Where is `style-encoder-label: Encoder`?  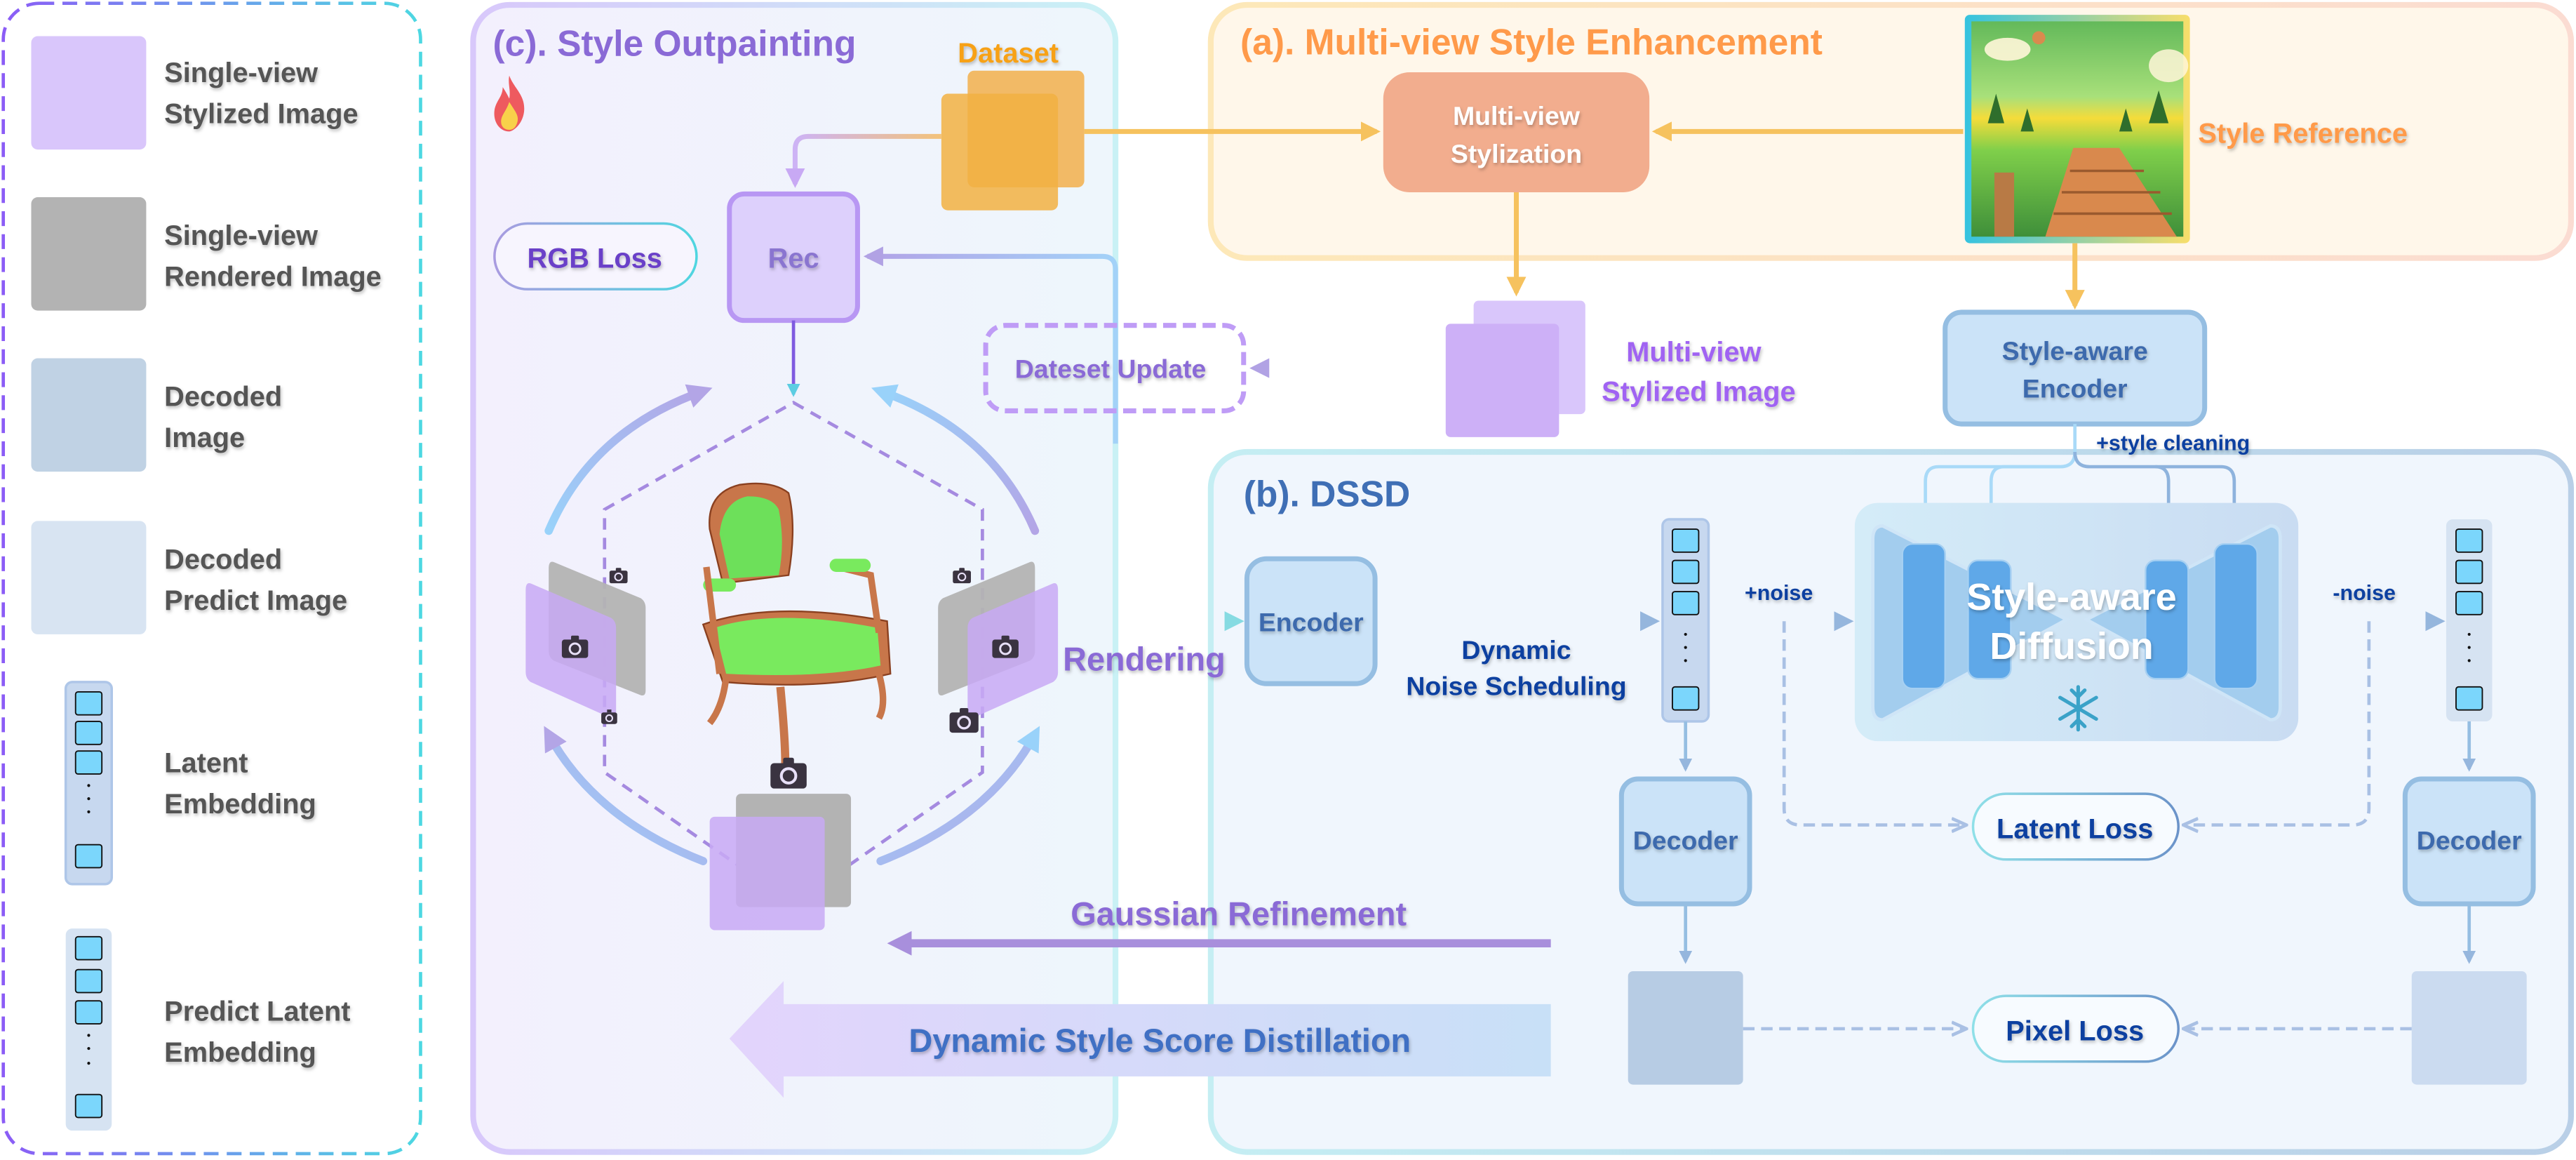
style-encoder-label: Encoder is located at coordinates (2075, 389).